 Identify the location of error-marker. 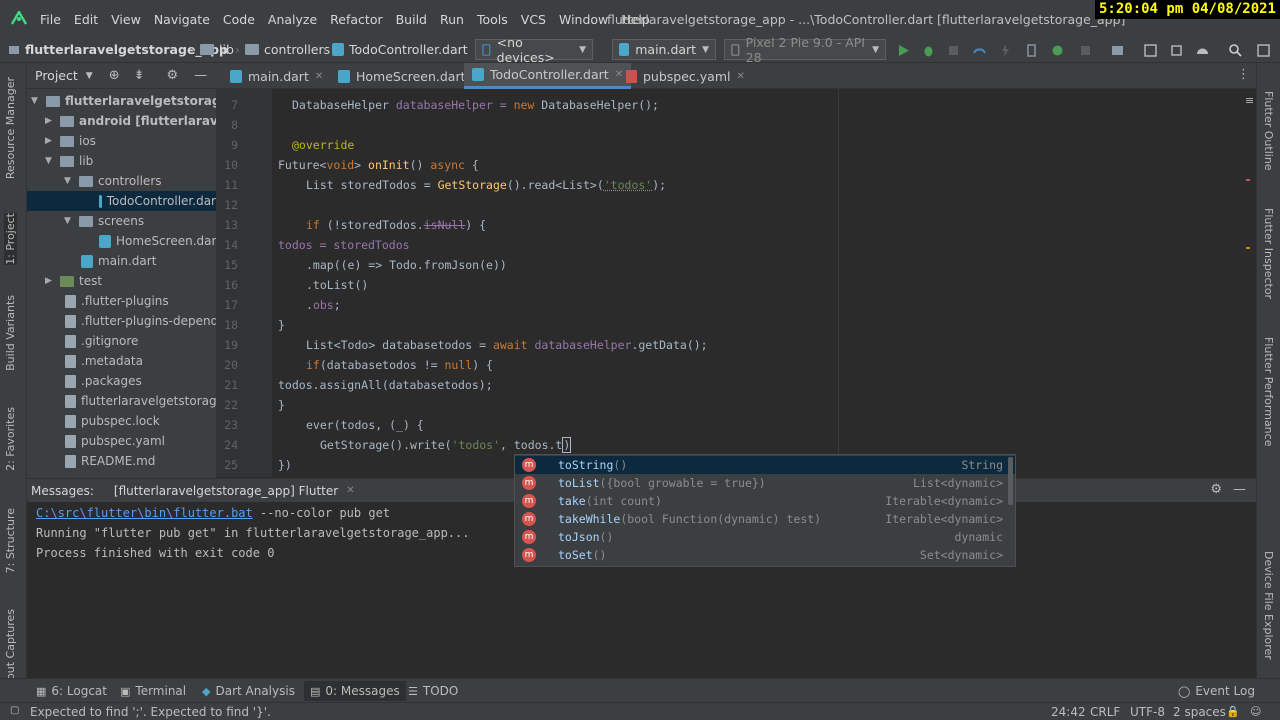
(1248, 180).